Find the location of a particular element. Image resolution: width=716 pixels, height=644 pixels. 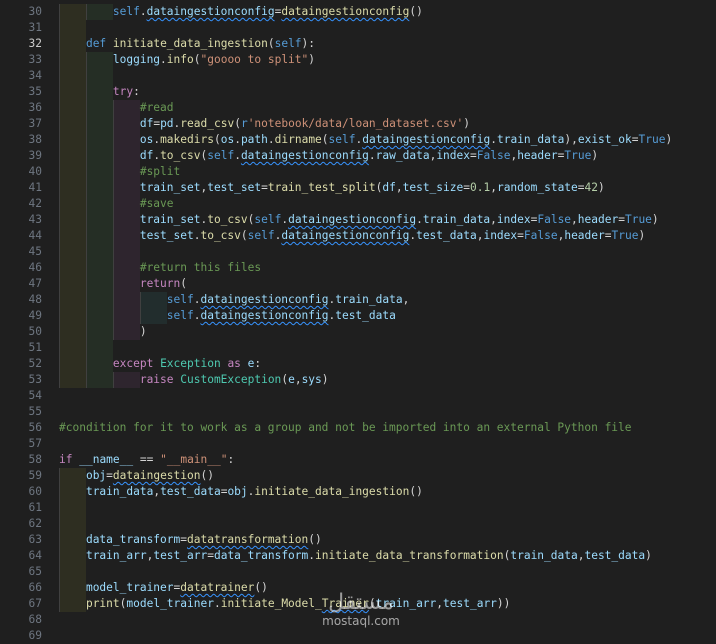

line-number: 56 is located at coordinates (21, 428).